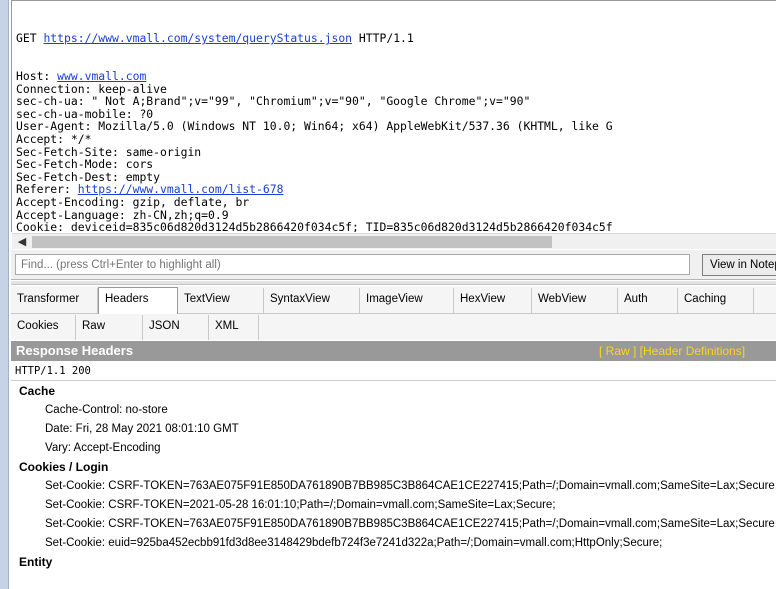 Image resolution: width=776 pixels, height=589 pixels. I want to click on find-input, so click(352, 264).